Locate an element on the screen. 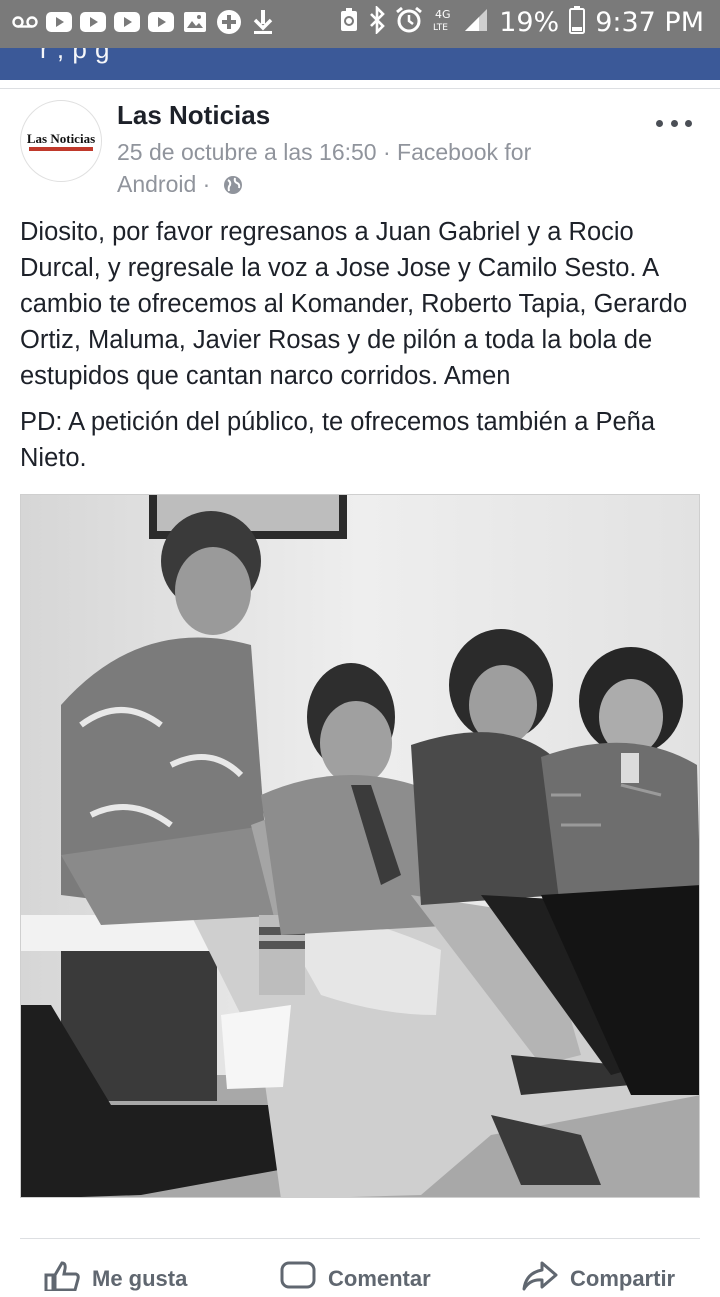 The width and height of the screenshot is (720, 1297). signal-icon is located at coordinates (476, 22).